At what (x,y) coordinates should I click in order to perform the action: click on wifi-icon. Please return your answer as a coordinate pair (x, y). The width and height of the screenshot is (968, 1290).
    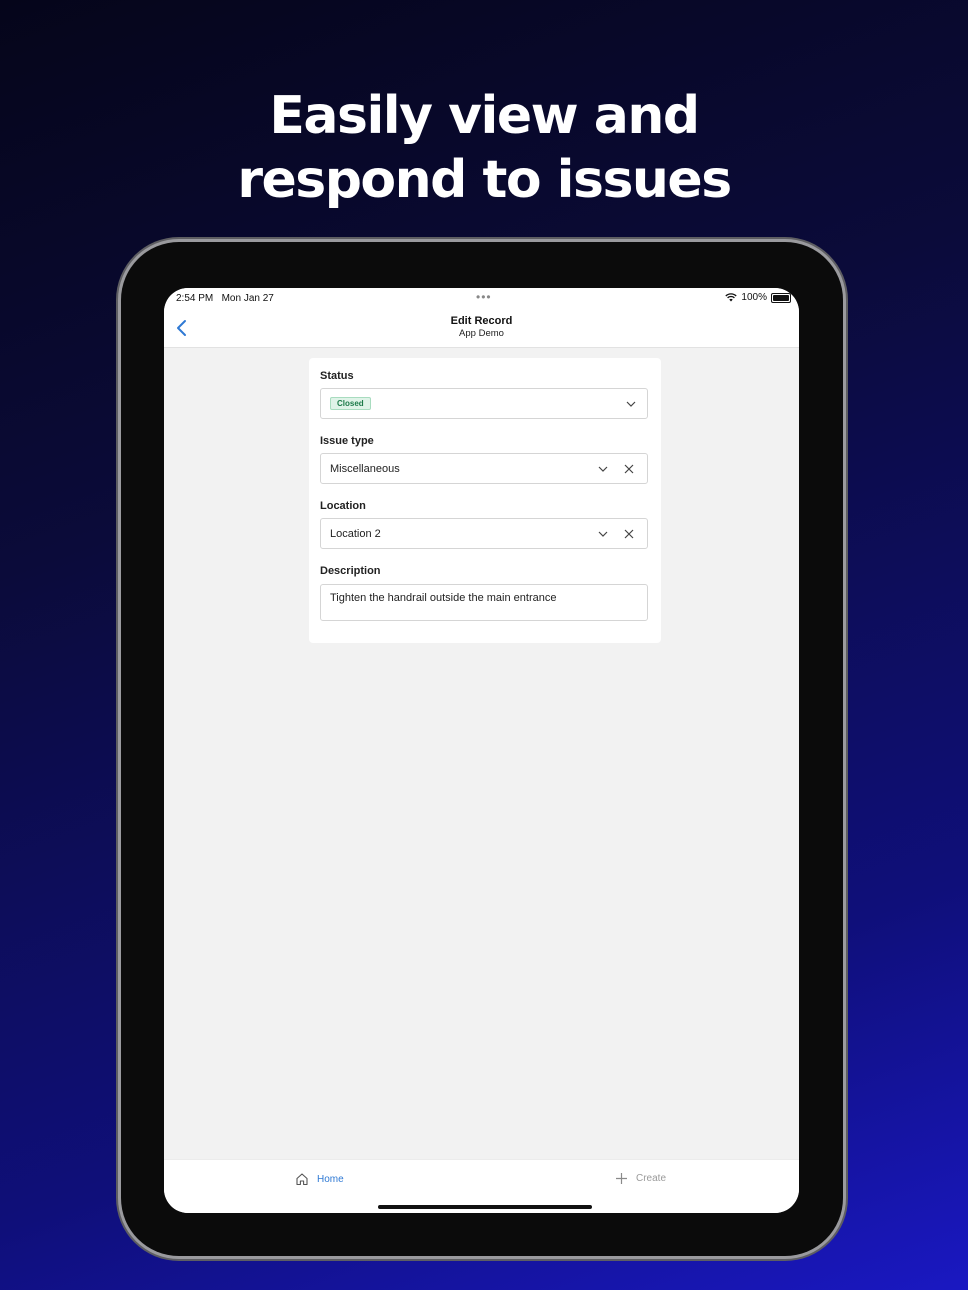
    Looking at the image, I should click on (731, 297).